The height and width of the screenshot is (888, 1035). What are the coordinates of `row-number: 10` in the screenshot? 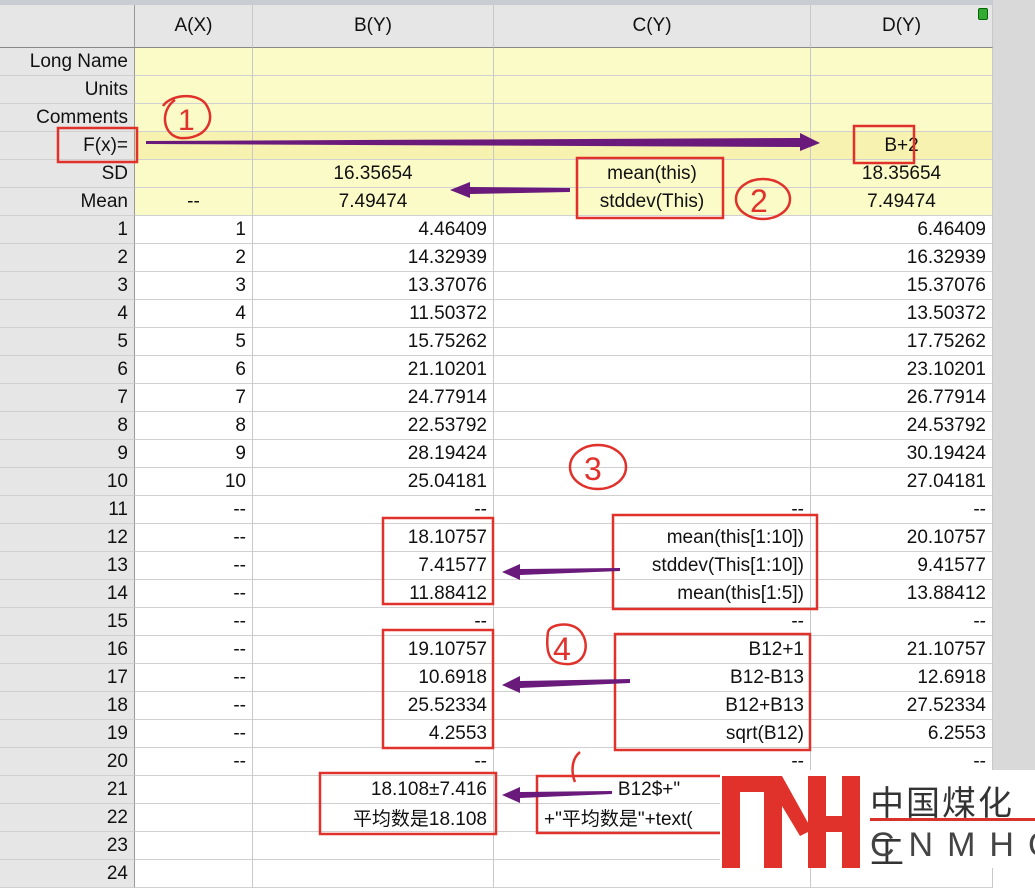 It's located at (67, 482).